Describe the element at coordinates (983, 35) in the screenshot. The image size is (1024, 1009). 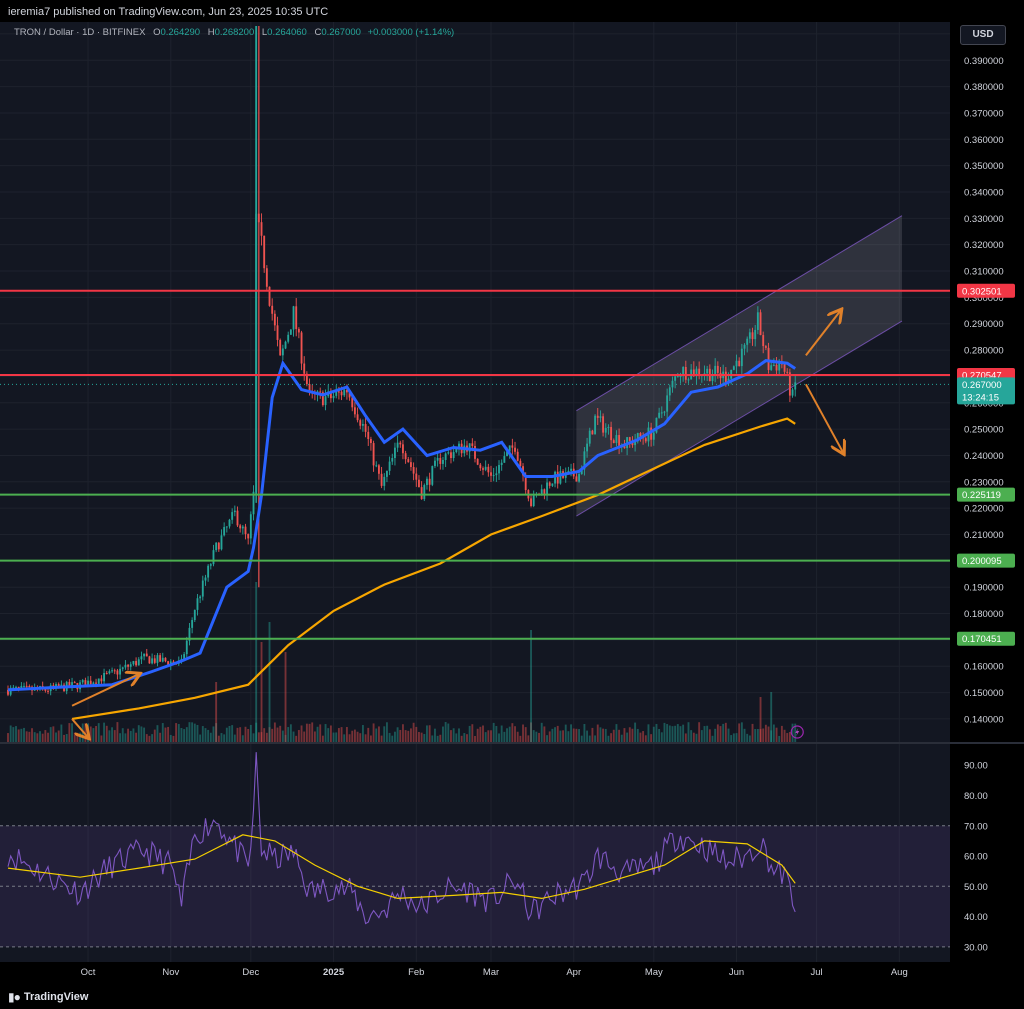
I see `currency-button: USD` at that location.